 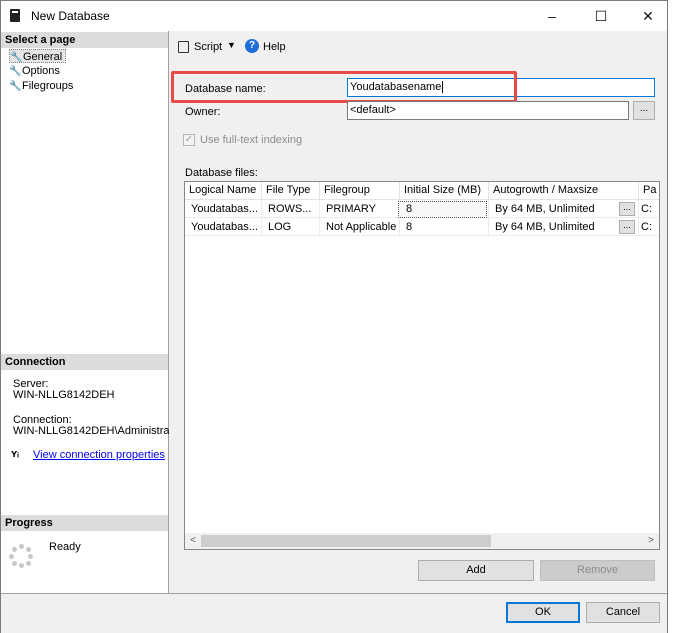 I want to click on column-header: Pa, so click(x=649, y=191).